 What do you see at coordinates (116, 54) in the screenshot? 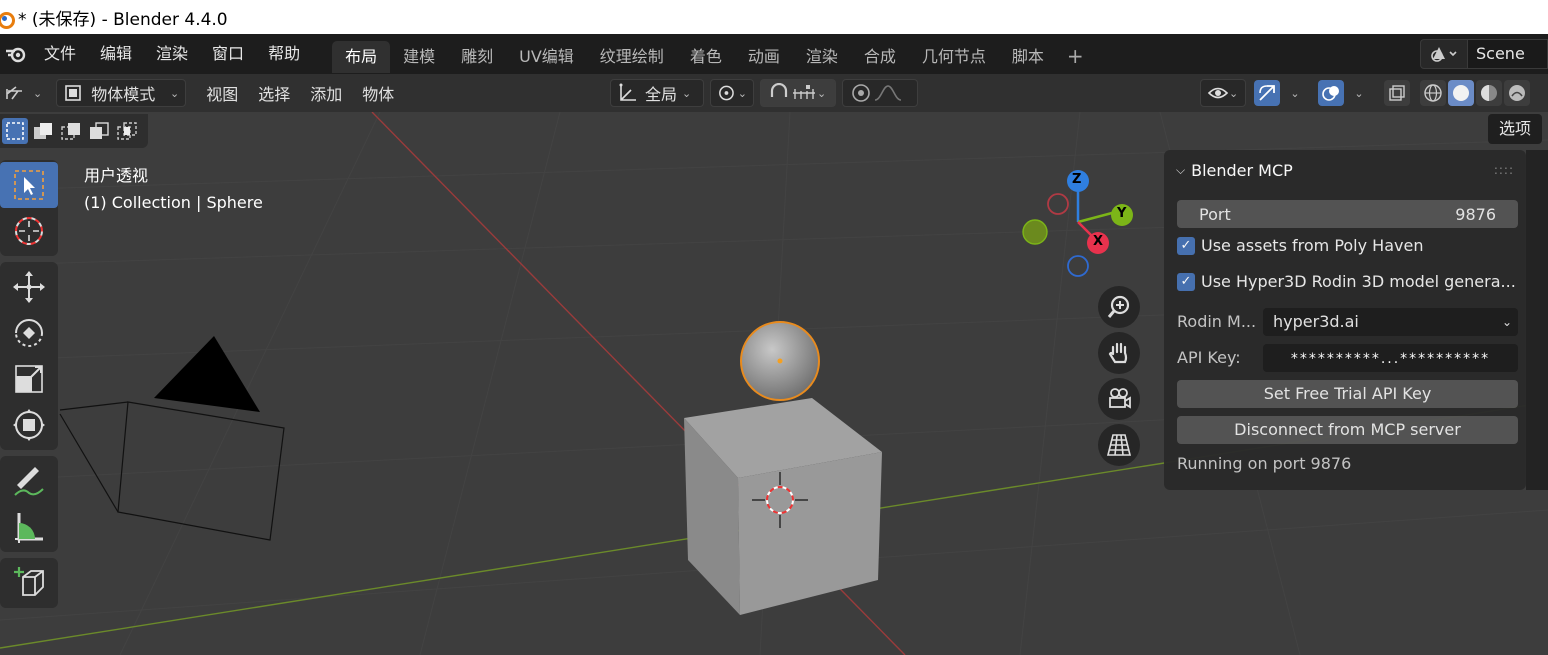
I see `menu-edit: 编辑` at bounding box center [116, 54].